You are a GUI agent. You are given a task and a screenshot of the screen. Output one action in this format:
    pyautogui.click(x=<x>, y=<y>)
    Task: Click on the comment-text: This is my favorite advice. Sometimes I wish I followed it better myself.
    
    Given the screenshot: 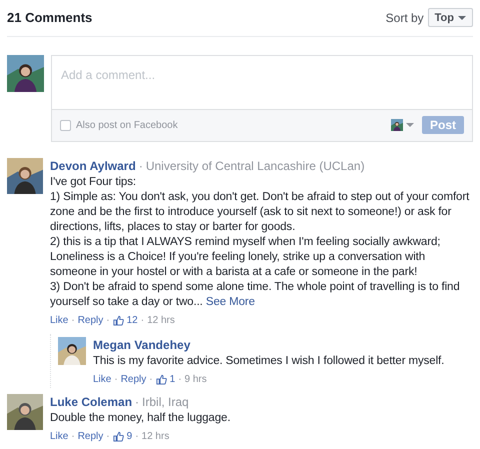 What is the action you would take?
    pyautogui.click(x=269, y=361)
    